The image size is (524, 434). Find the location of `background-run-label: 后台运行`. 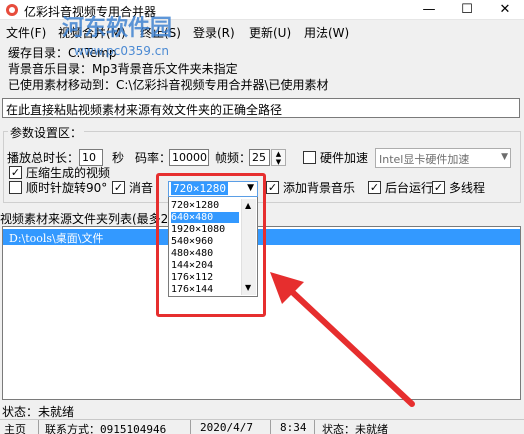

background-run-label: 后台运行 is located at coordinates (409, 188).